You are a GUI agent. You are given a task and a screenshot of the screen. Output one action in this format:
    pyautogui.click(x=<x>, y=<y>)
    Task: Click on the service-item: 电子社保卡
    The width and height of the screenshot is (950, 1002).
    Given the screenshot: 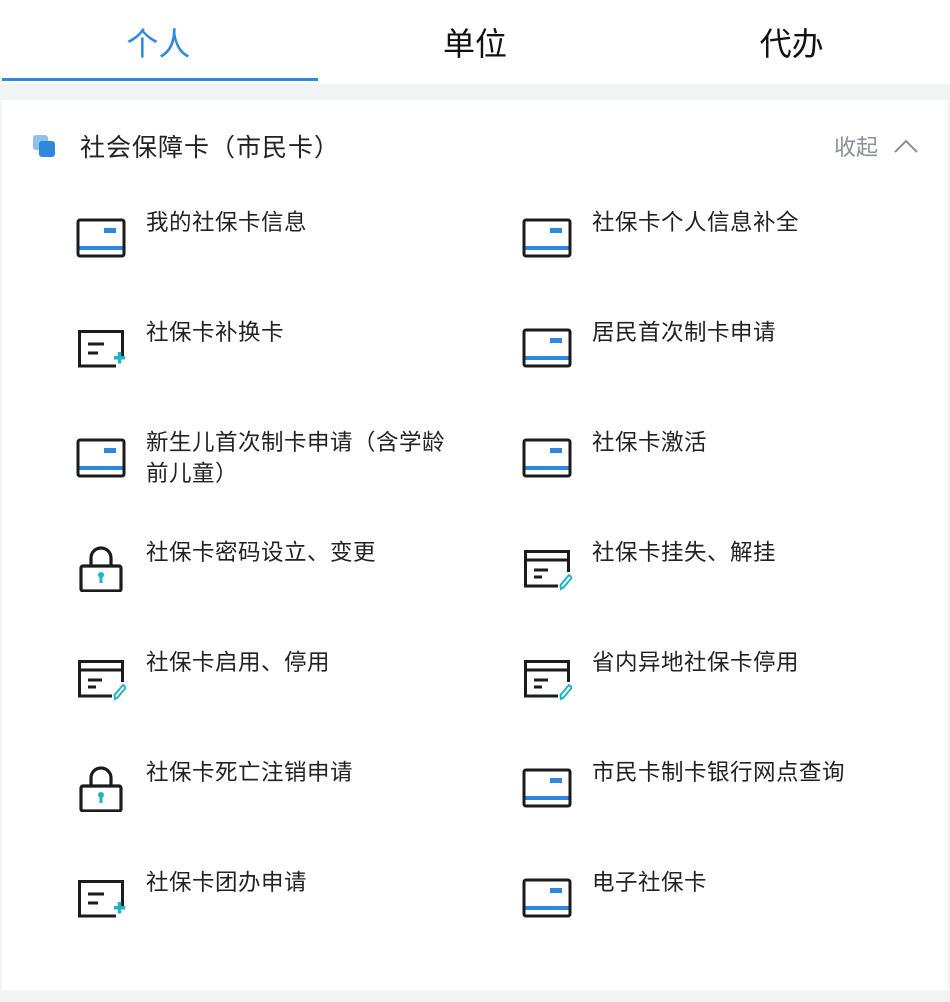 What is the action you would take?
    pyautogui.click(x=722, y=913)
    